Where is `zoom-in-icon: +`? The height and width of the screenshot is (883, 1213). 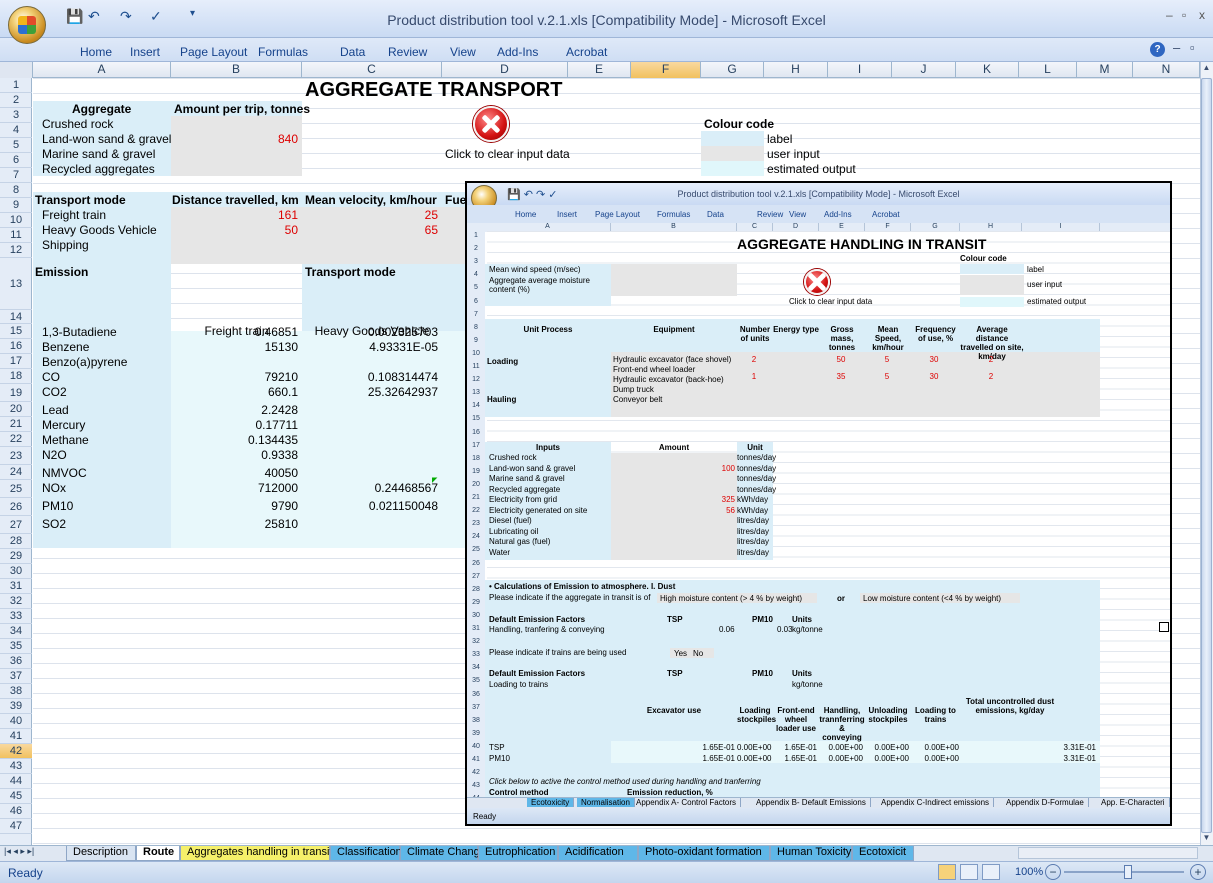
zoom-in-icon: + is located at coordinates (1198, 872).